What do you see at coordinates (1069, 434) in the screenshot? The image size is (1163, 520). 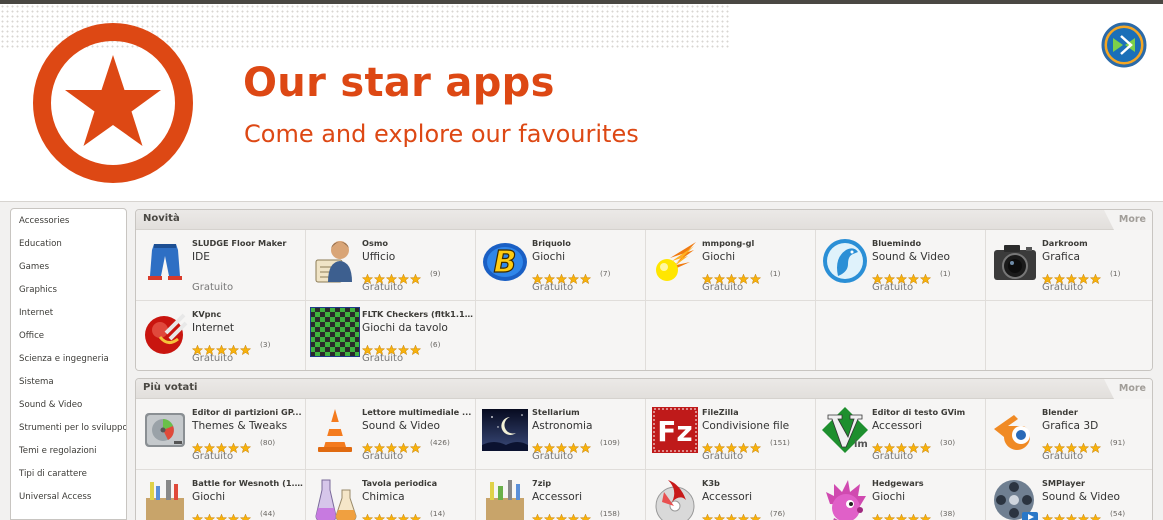 I see `app-tile: Blender Grafica 3D (91) Gratuito` at bounding box center [1069, 434].